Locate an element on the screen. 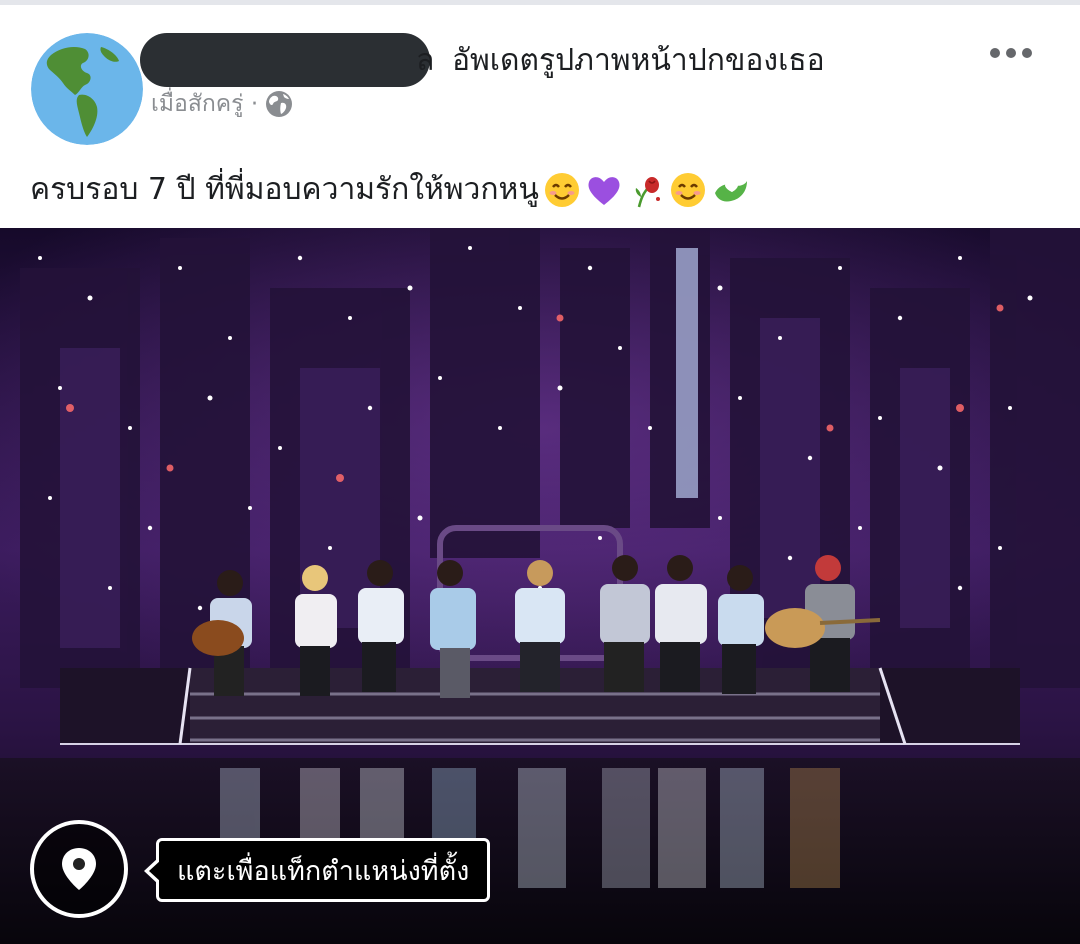  hands-heart-icon is located at coordinates (730, 191).